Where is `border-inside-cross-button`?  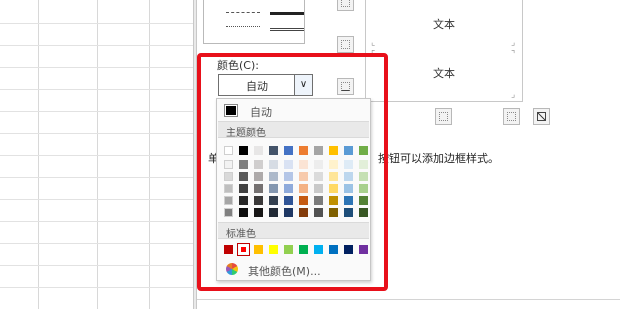 border-inside-cross-button is located at coordinates (511, 116).